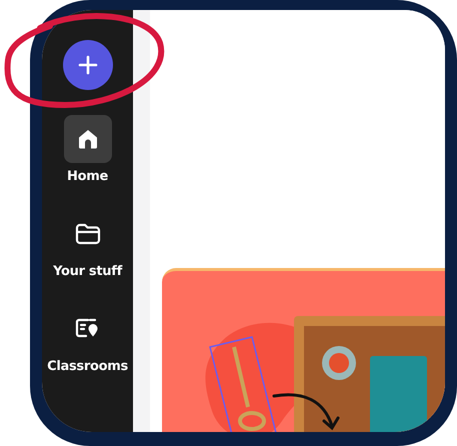 This screenshot has width=457, height=446. Describe the element at coordinates (88, 139) in the screenshot. I see `nav-icon-tile` at that location.